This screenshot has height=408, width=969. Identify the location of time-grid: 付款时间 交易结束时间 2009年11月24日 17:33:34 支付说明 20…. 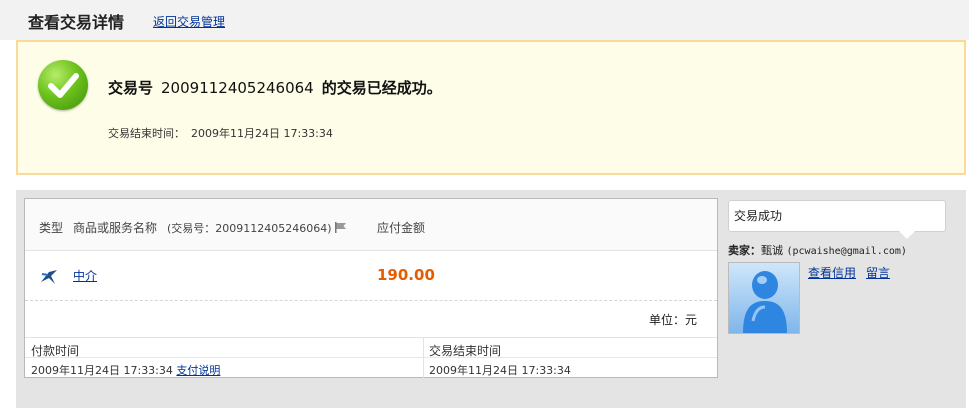
(371, 357).